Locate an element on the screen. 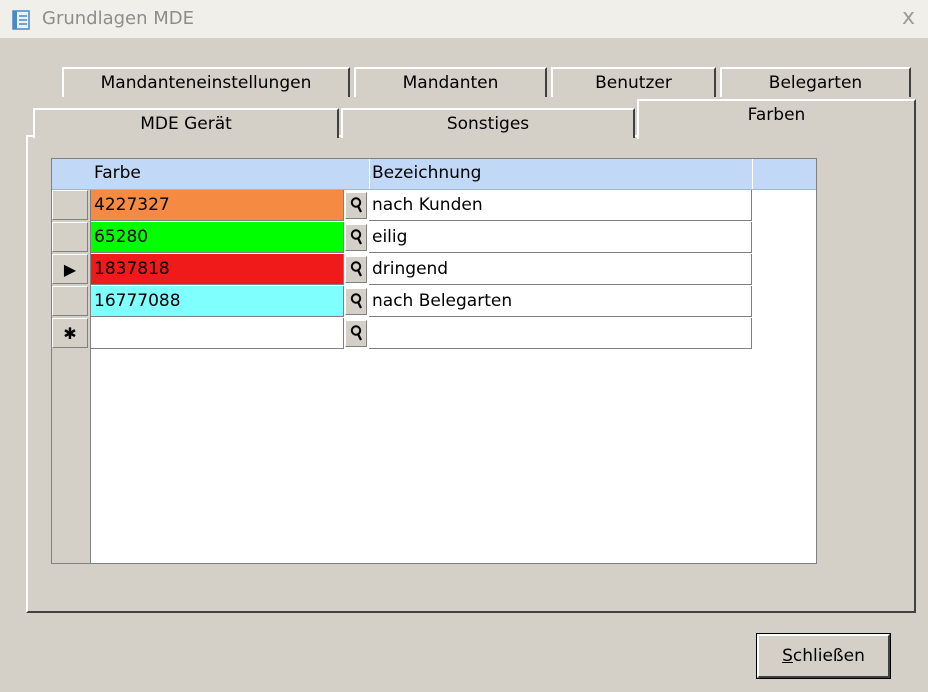  table-row: 4227327 nach Kunden is located at coordinates (402, 206).